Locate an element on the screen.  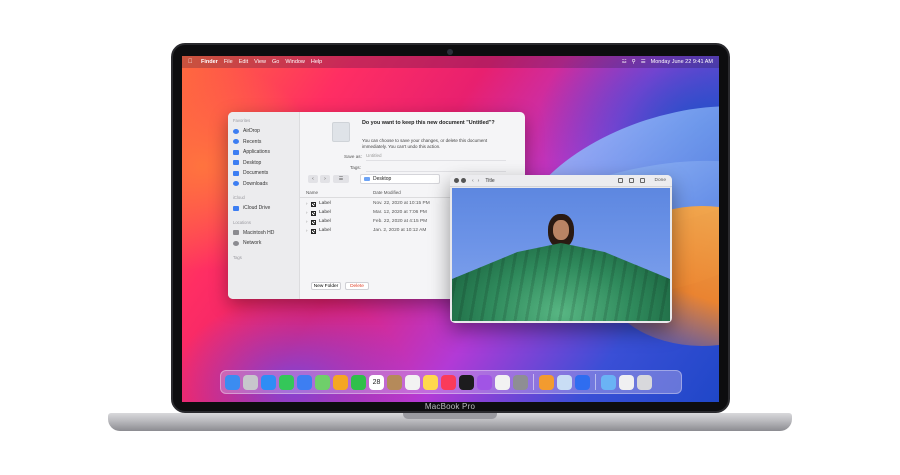
document-thumbnail-icon is located at coordinates (341, 132).